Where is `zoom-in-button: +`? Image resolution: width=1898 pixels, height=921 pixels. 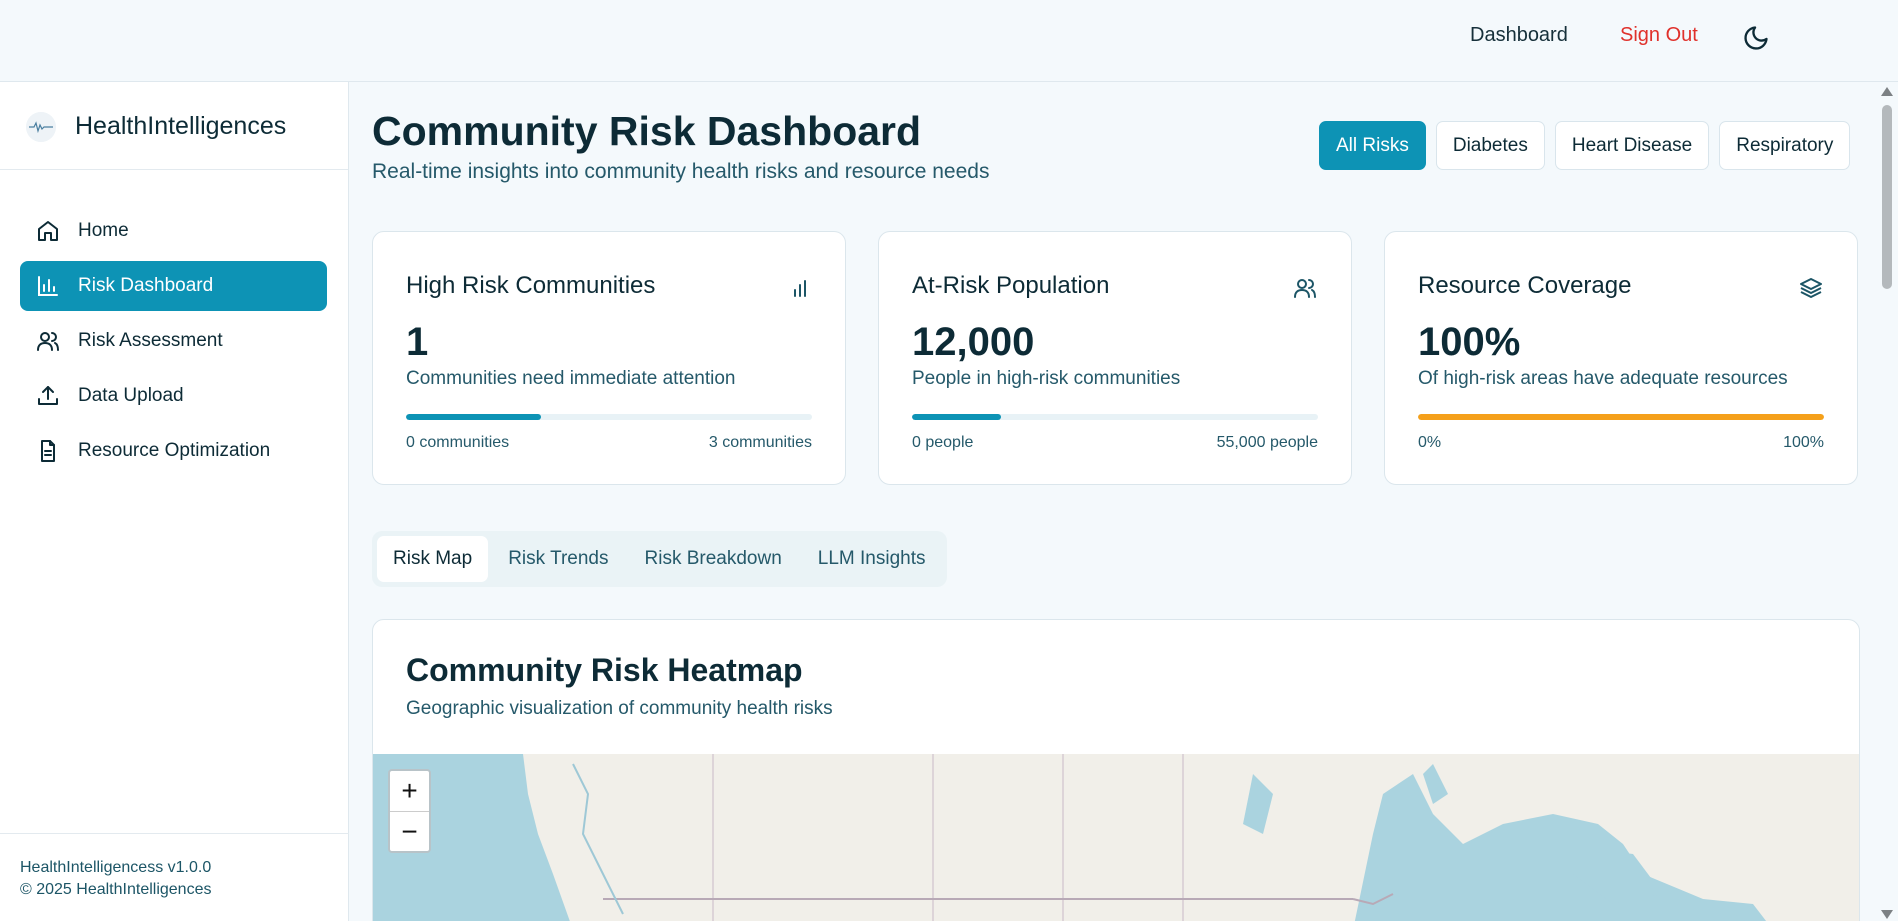 zoom-in-button: + is located at coordinates (409, 791).